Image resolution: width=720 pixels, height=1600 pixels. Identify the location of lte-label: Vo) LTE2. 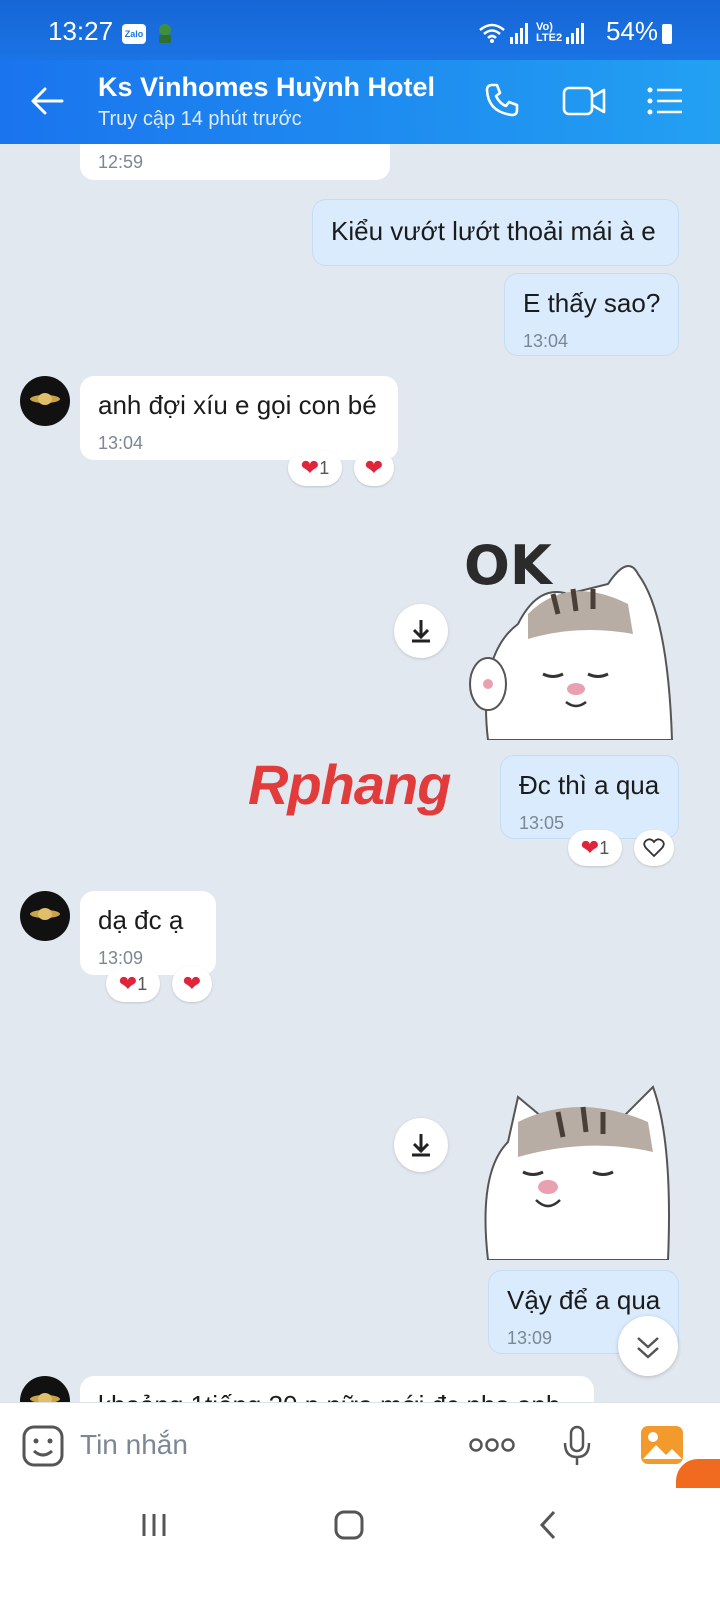
(549, 32).